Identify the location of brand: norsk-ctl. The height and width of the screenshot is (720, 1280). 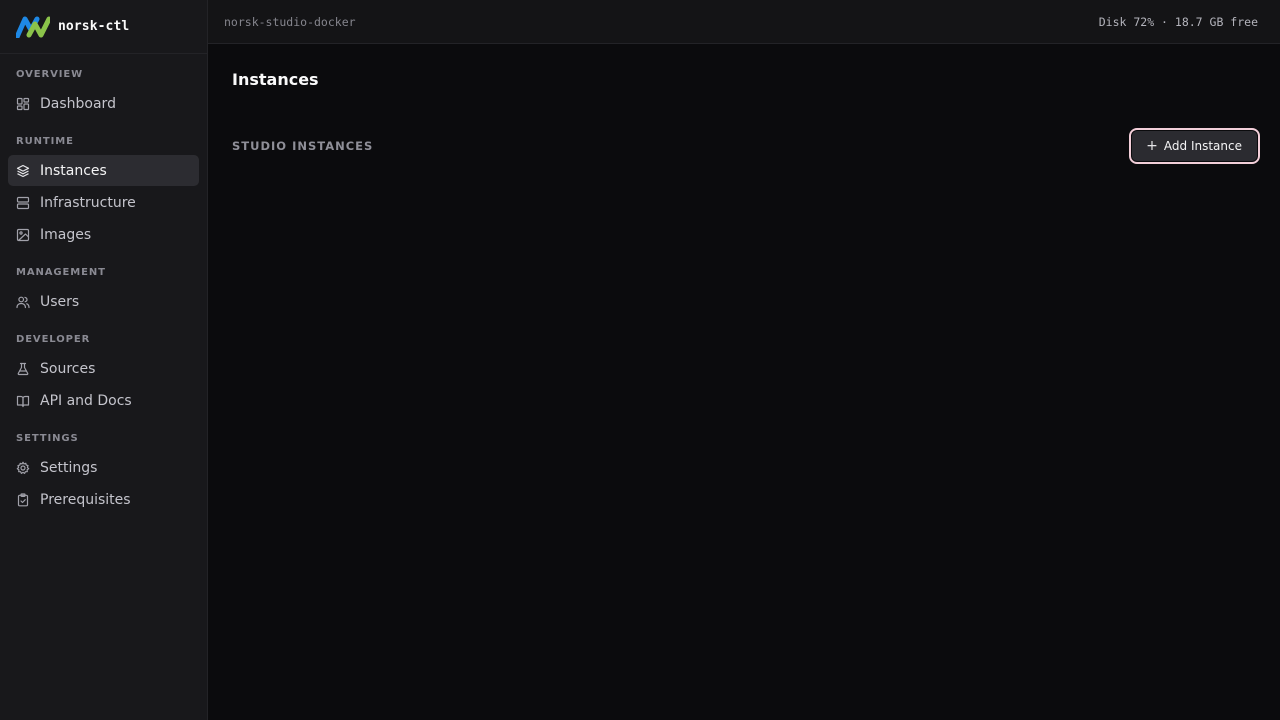
(103, 27).